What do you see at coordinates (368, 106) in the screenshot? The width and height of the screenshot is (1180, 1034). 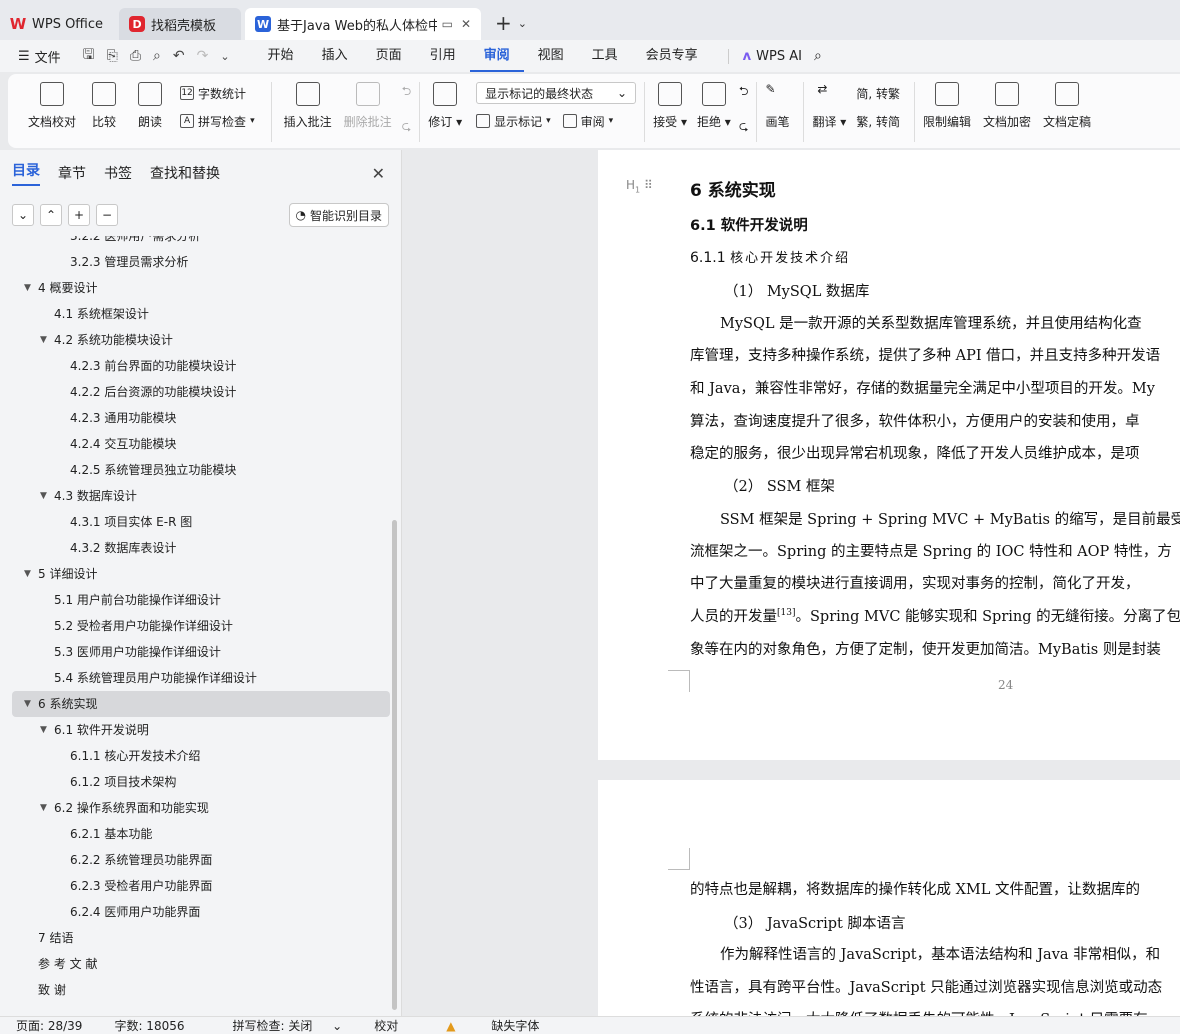 I see `delete-comment-button: 删除批注` at bounding box center [368, 106].